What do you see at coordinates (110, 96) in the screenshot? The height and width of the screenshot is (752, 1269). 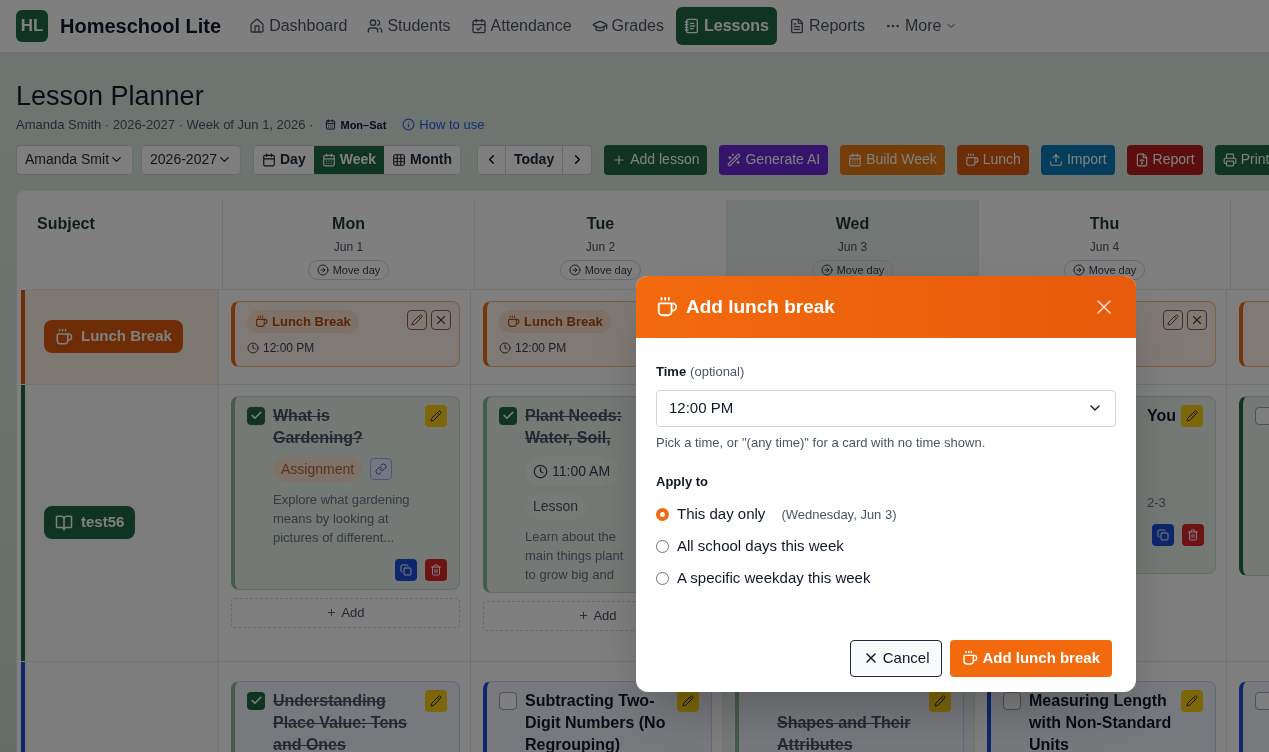 I see `page-title: Lesson Planner` at bounding box center [110, 96].